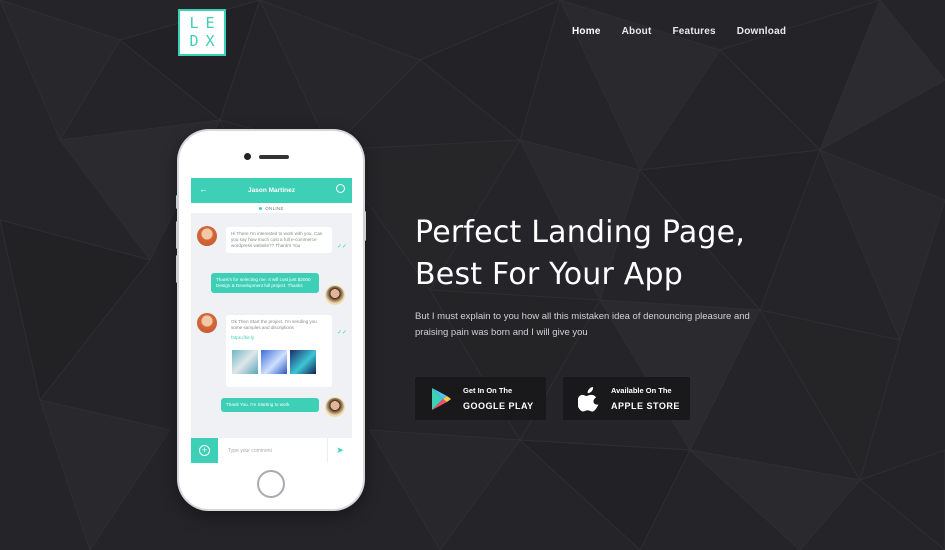  I want to click on phone-volume-down, so click(177, 269).